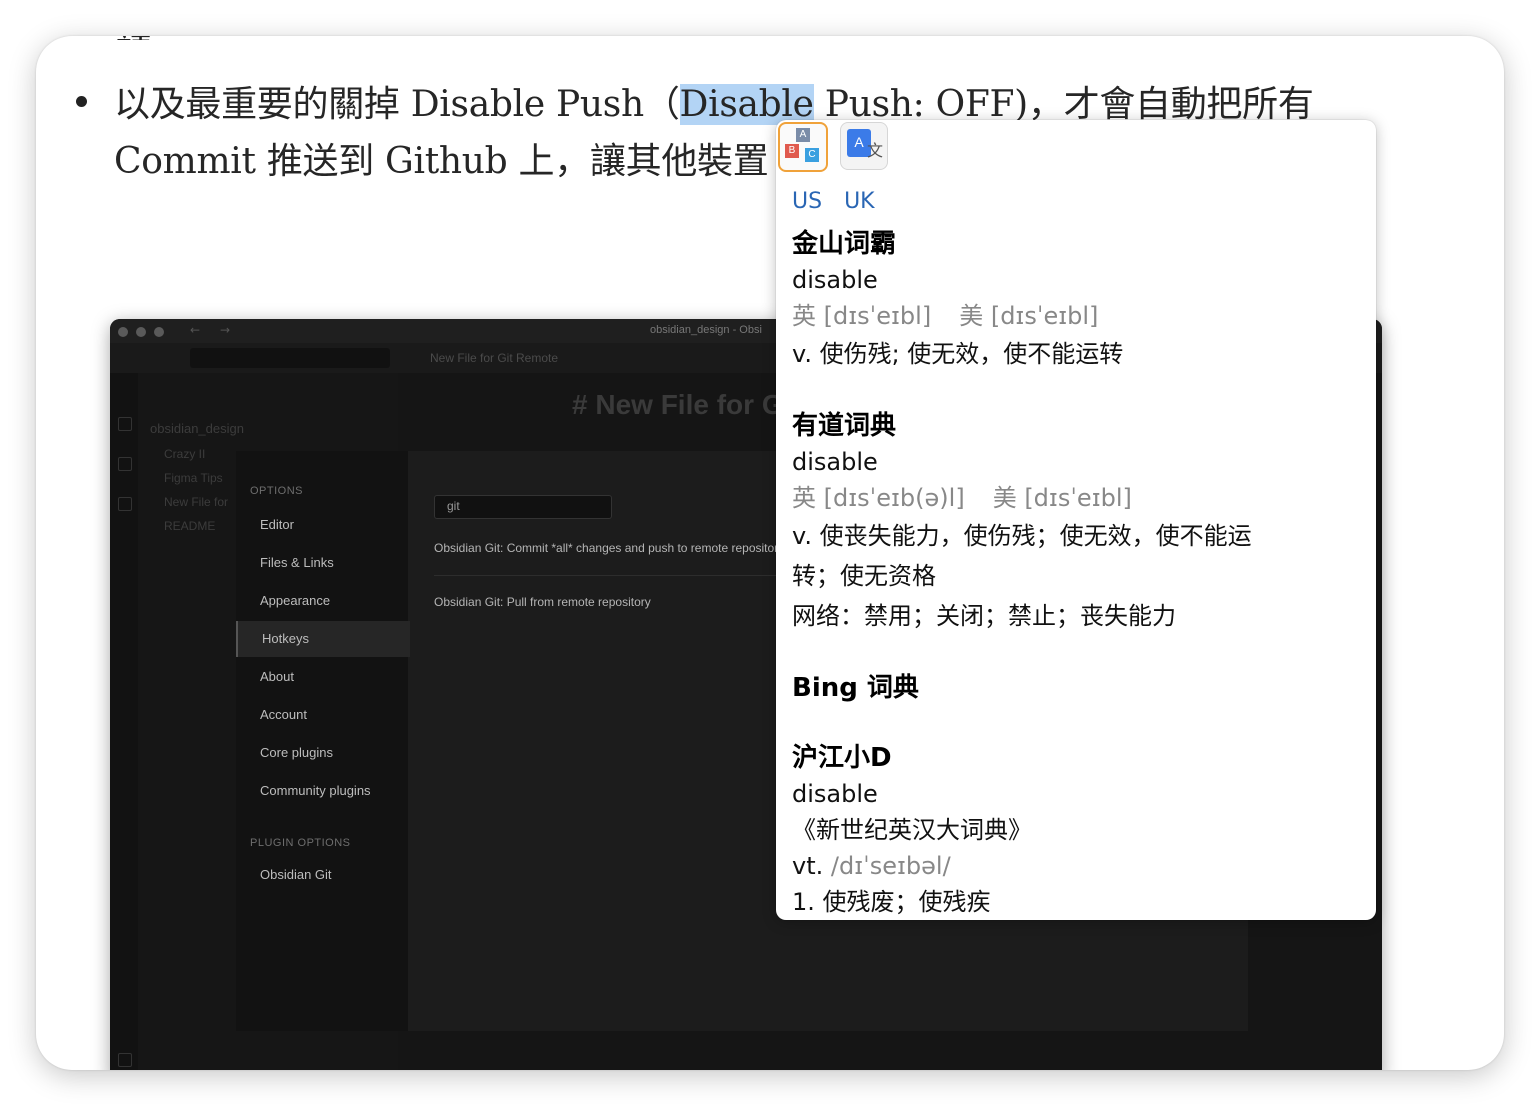 The height and width of the screenshot is (1106, 1540). What do you see at coordinates (891, 902) in the screenshot?
I see `sense-1: 1. 使残废；使残疾` at bounding box center [891, 902].